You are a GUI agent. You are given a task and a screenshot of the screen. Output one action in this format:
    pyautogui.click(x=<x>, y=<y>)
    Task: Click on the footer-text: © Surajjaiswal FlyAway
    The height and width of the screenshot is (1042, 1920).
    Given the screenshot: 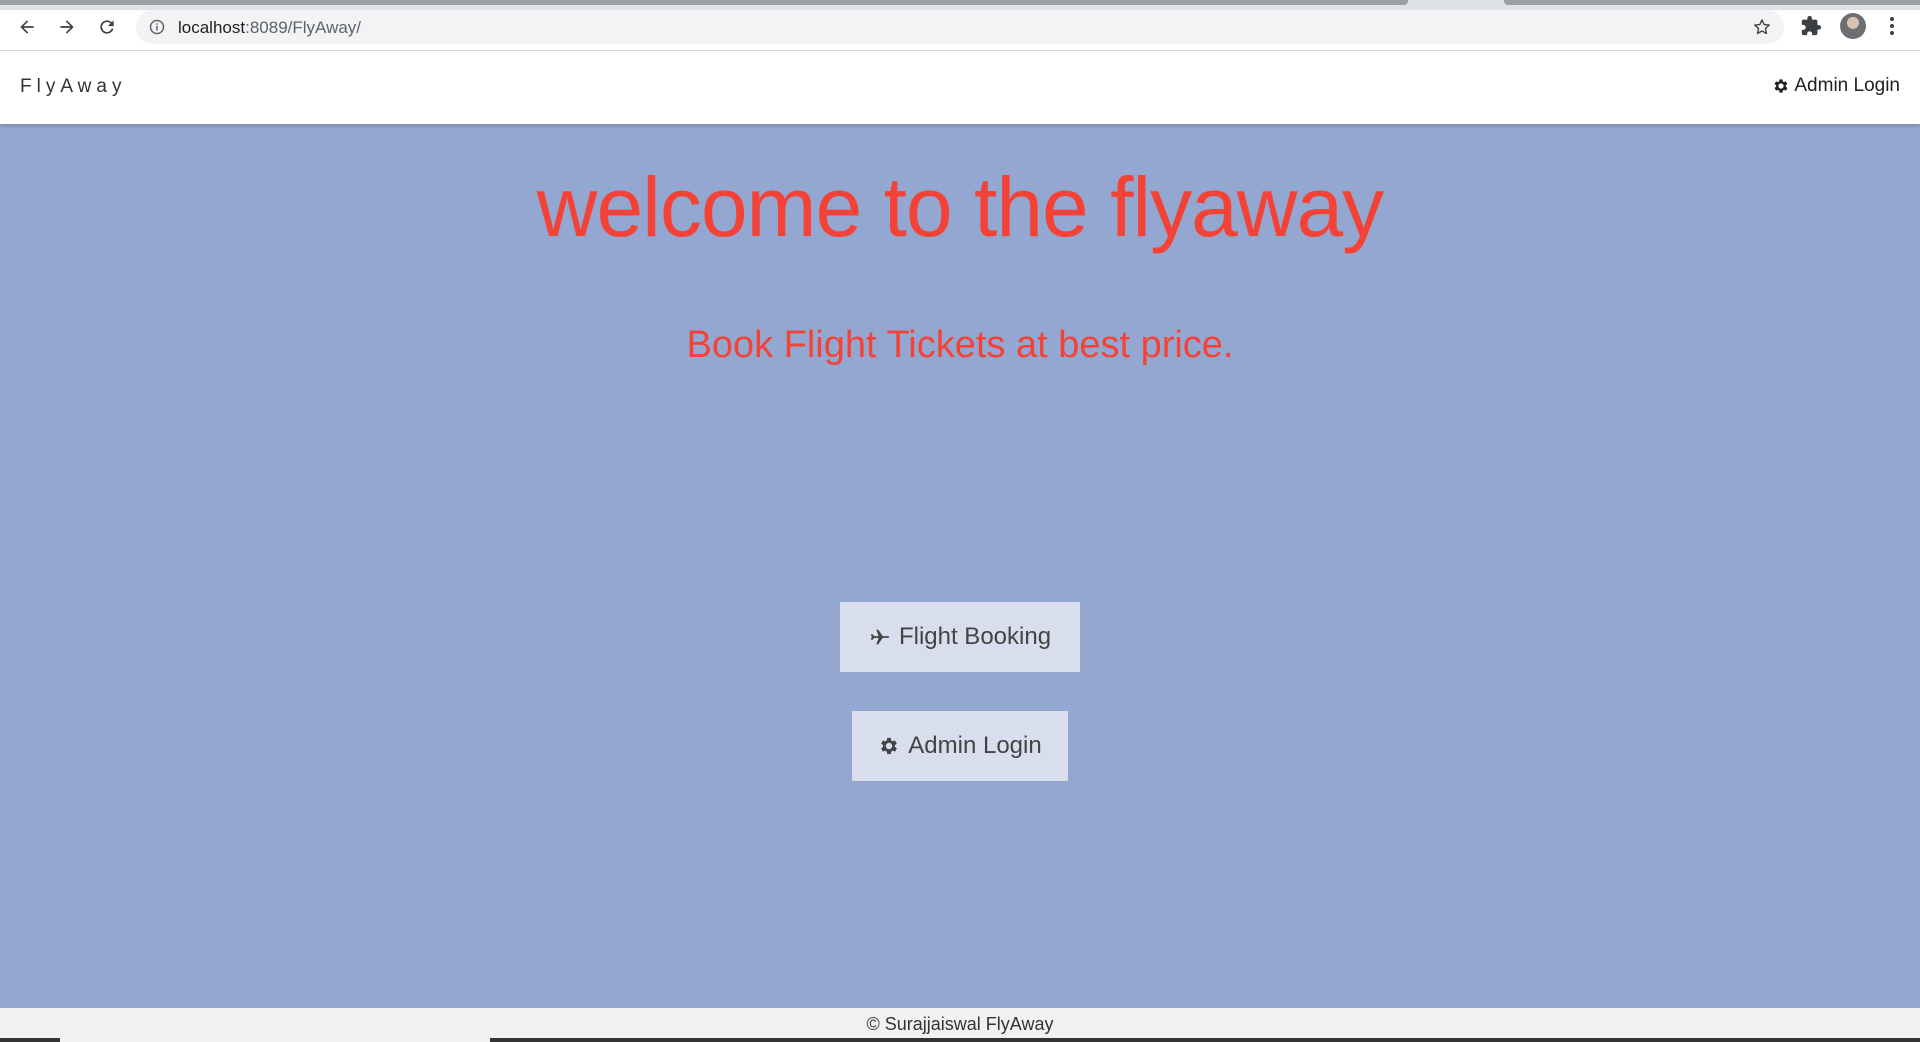 What is the action you would take?
    pyautogui.click(x=960, y=1024)
    